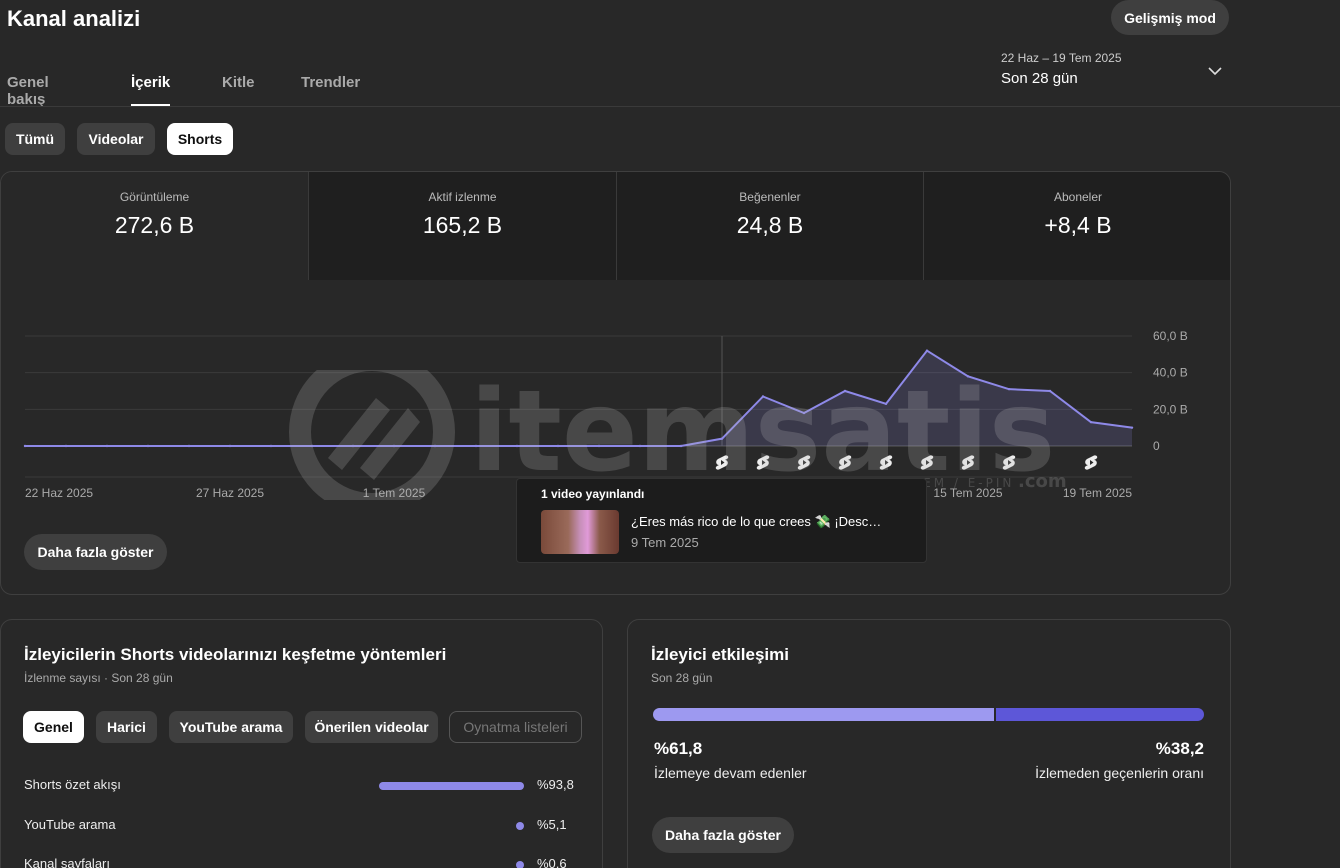  I want to click on stayed-percent: %61,8, so click(678, 748).